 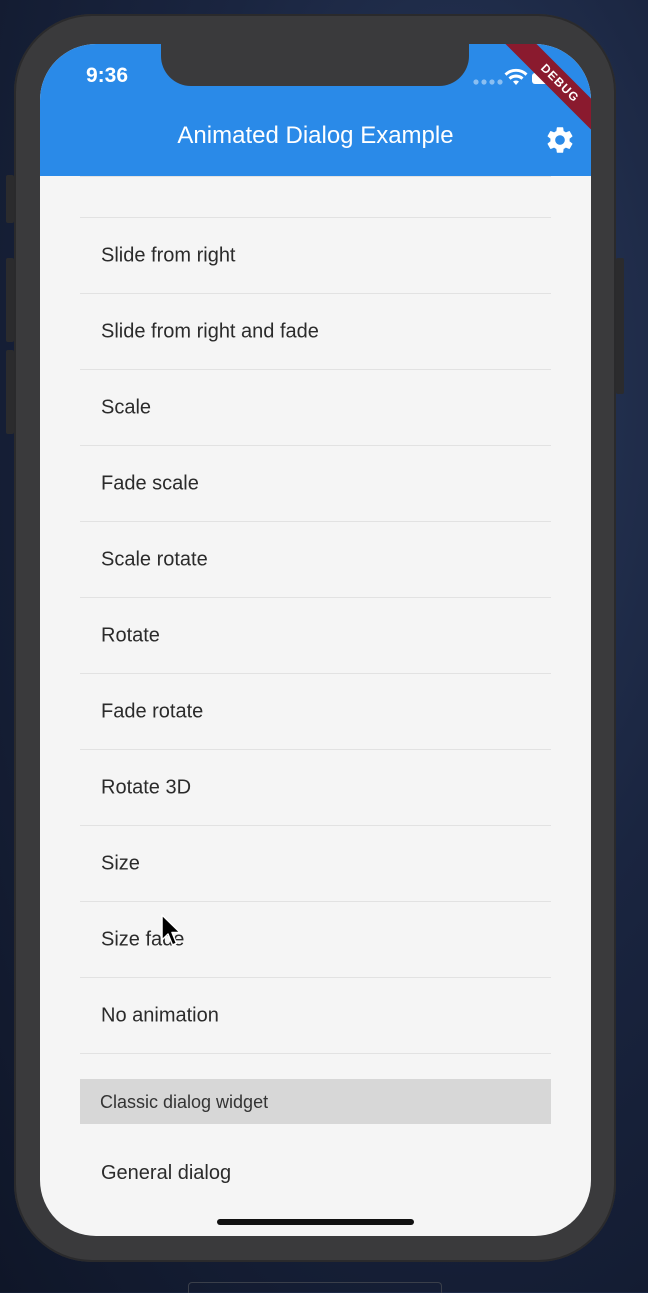 What do you see at coordinates (315, 560) in the screenshot?
I see `list-item: Scale rotate` at bounding box center [315, 560].